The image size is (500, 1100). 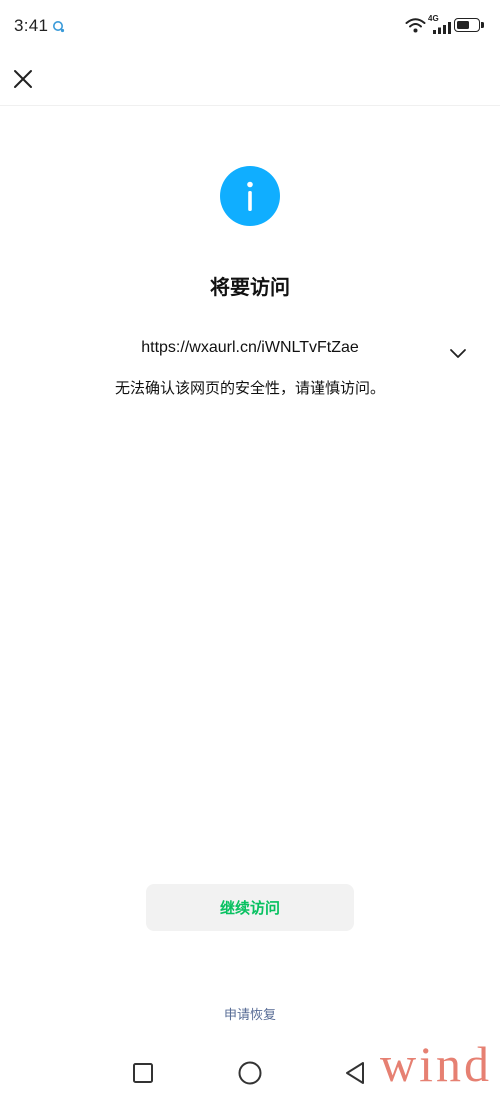 I want to click on home-icon, so click(x=250, y=1073).